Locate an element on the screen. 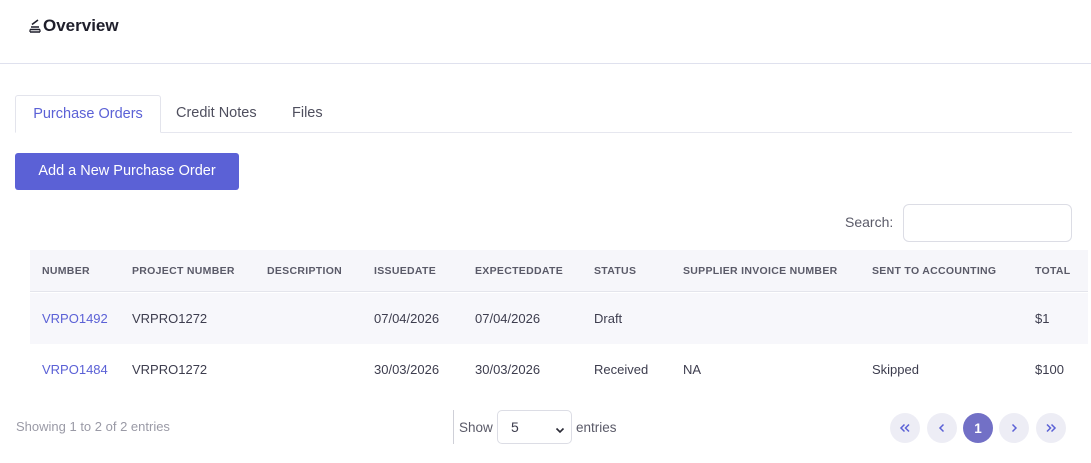 The image size is (1091, 463). column-header-project-number: PROJECT NUMBER is located at coordinates (183, 271).